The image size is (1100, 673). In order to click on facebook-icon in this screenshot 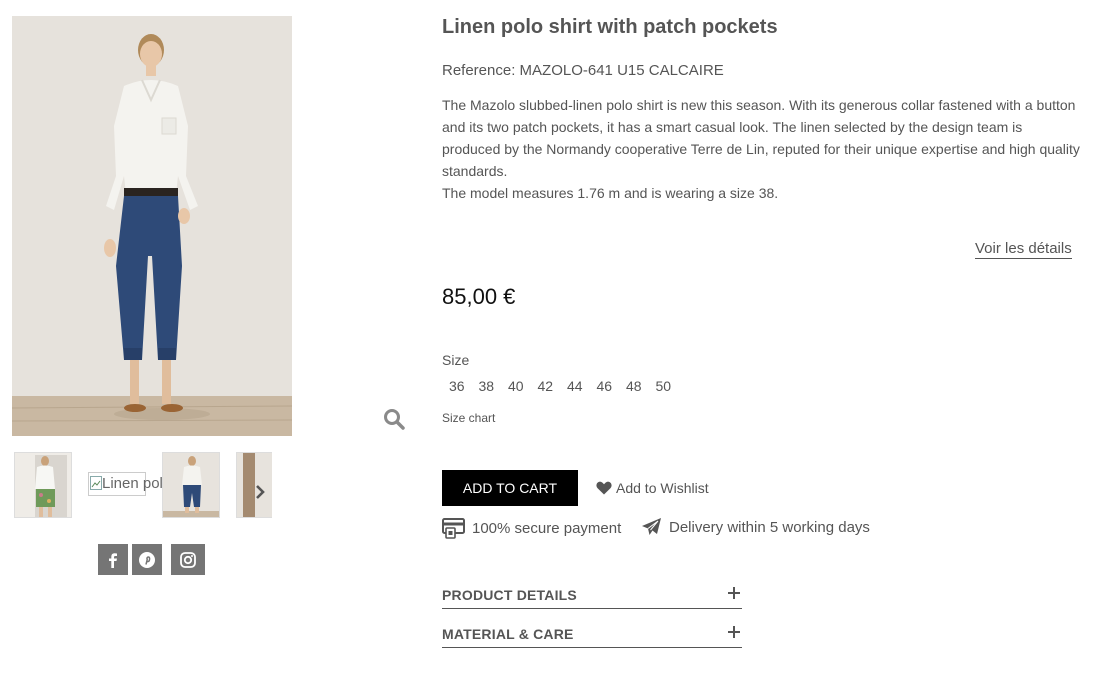, I will do `click(113, 560)`.